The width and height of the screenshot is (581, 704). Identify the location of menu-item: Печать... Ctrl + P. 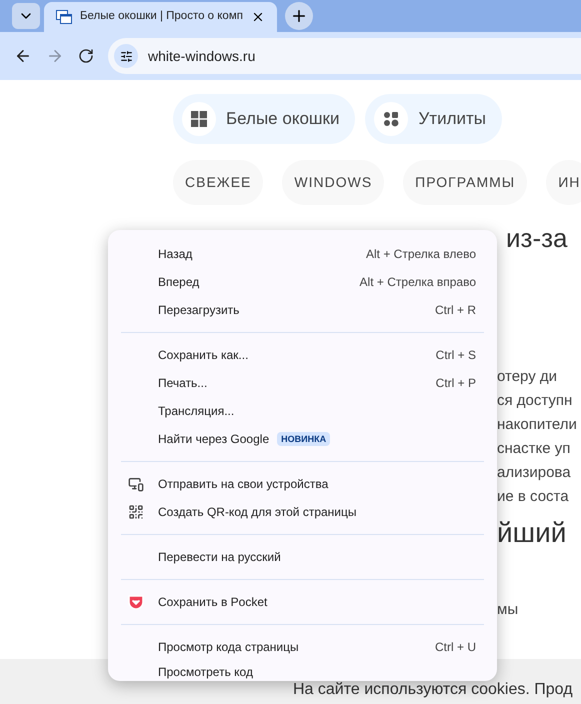
(302, 383).